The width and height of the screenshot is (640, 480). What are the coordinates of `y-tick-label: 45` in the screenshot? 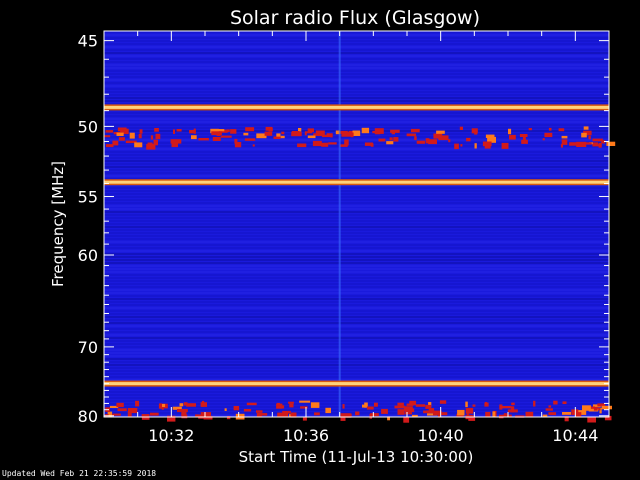 It's located at (88, 41).